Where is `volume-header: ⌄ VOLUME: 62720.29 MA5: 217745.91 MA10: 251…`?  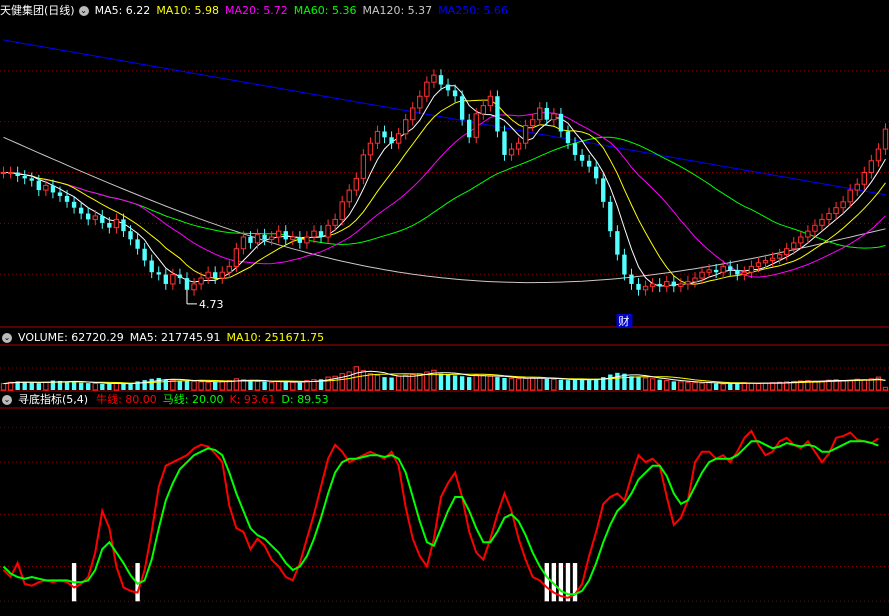 volume-header: ⌄ VOLUME: 62720.29 MA5: 217745.91 MA10: 251… is located at coordinates (168, 338).